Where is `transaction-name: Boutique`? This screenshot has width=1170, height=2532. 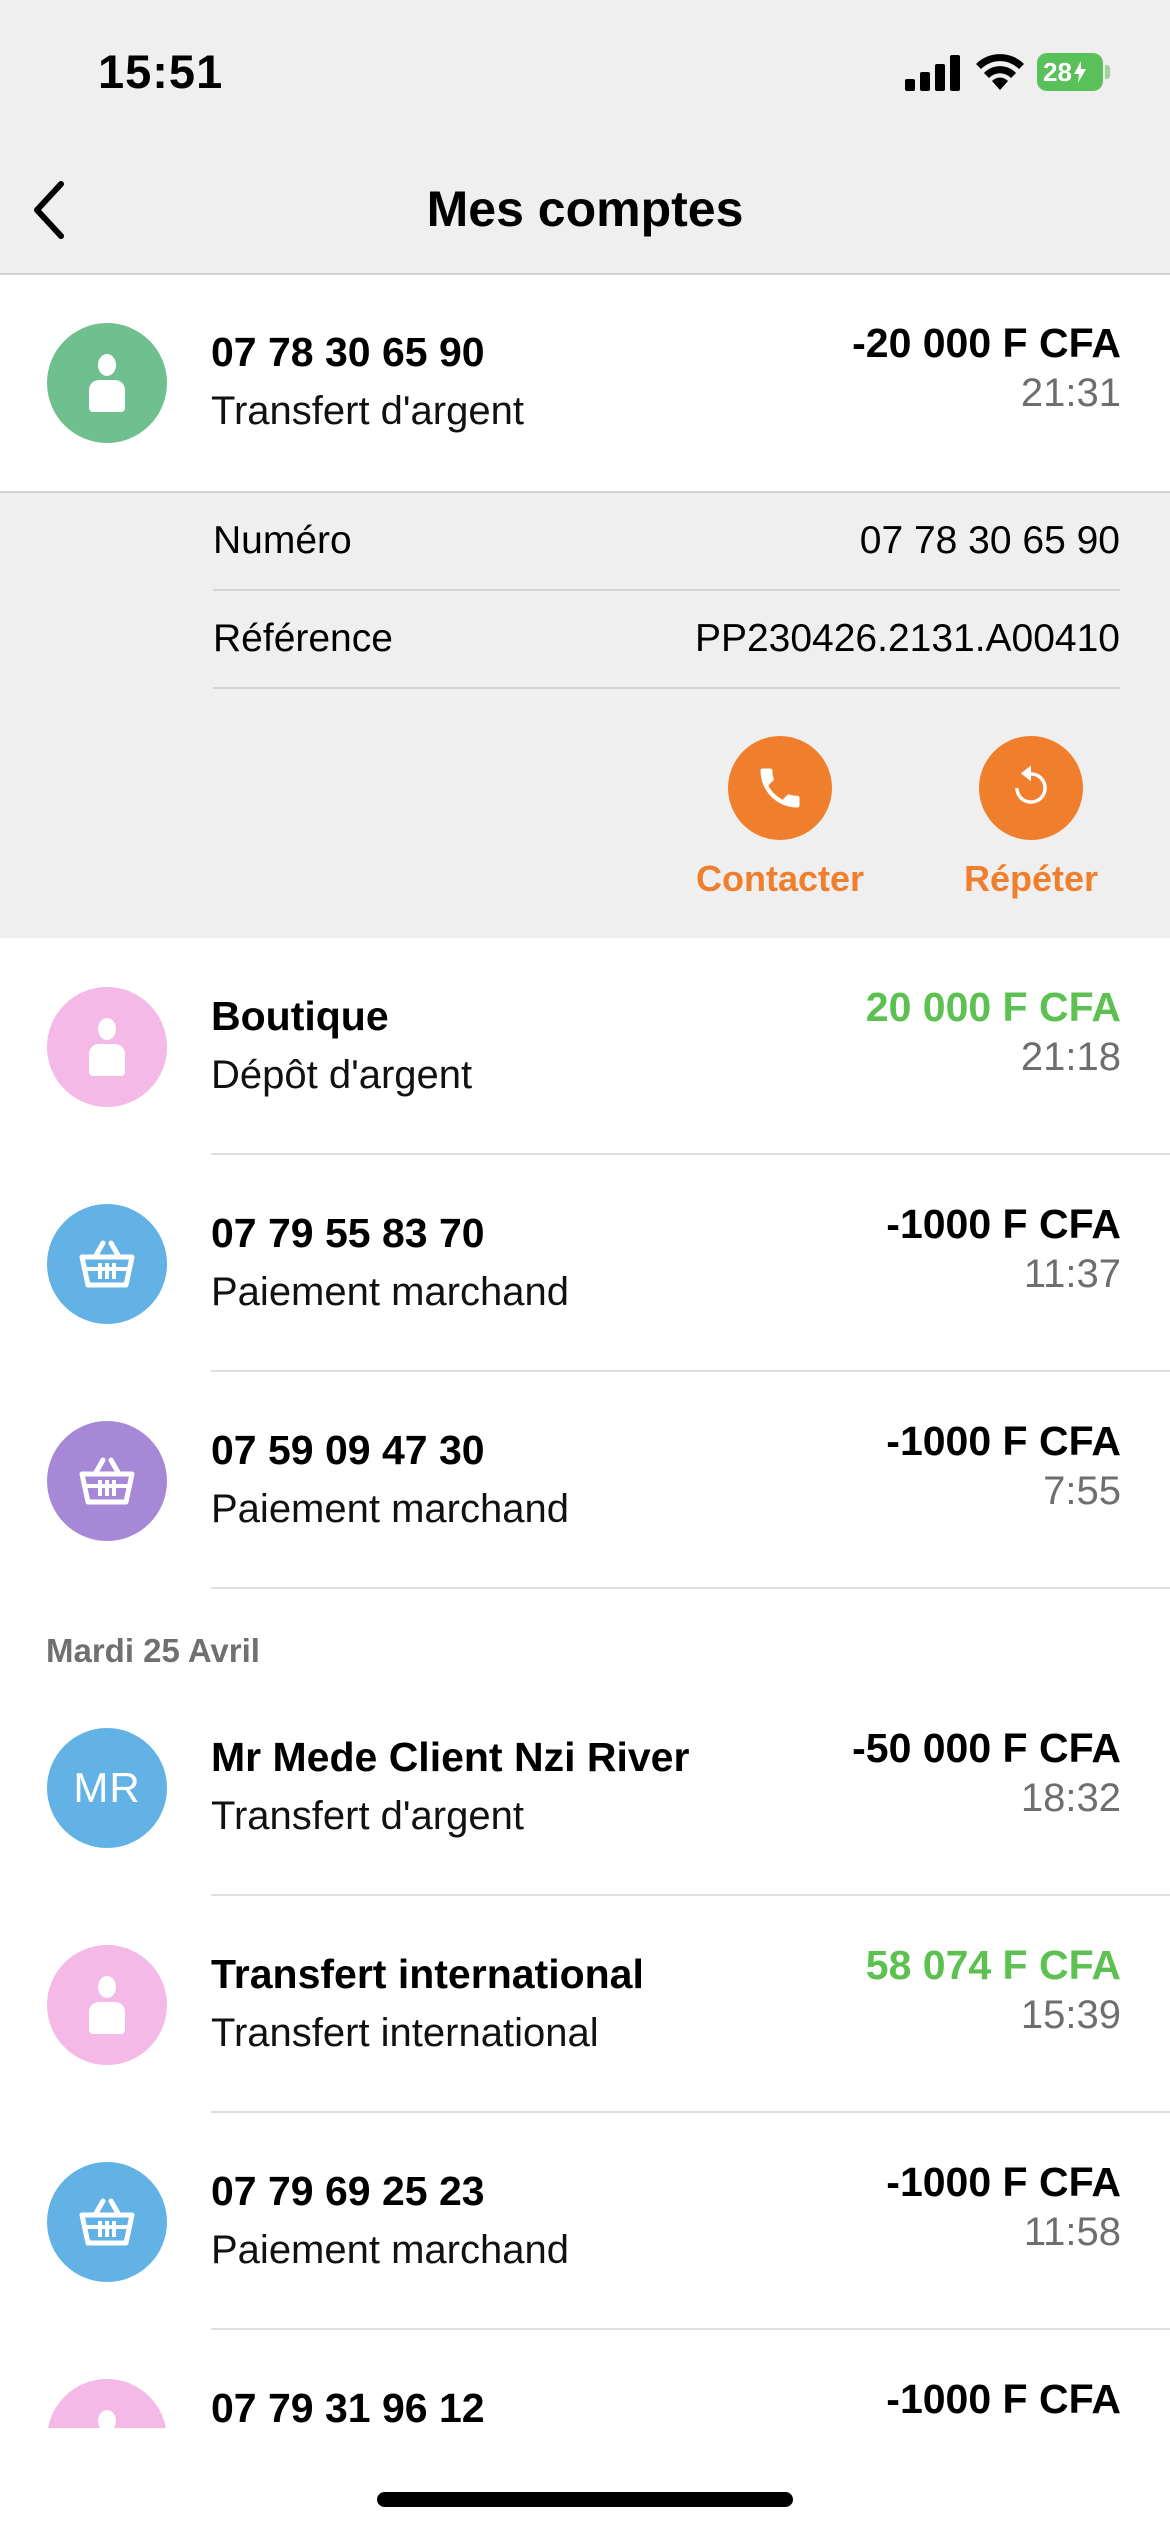 transaction-name: Boutique is located at coordinates (300, 1016).